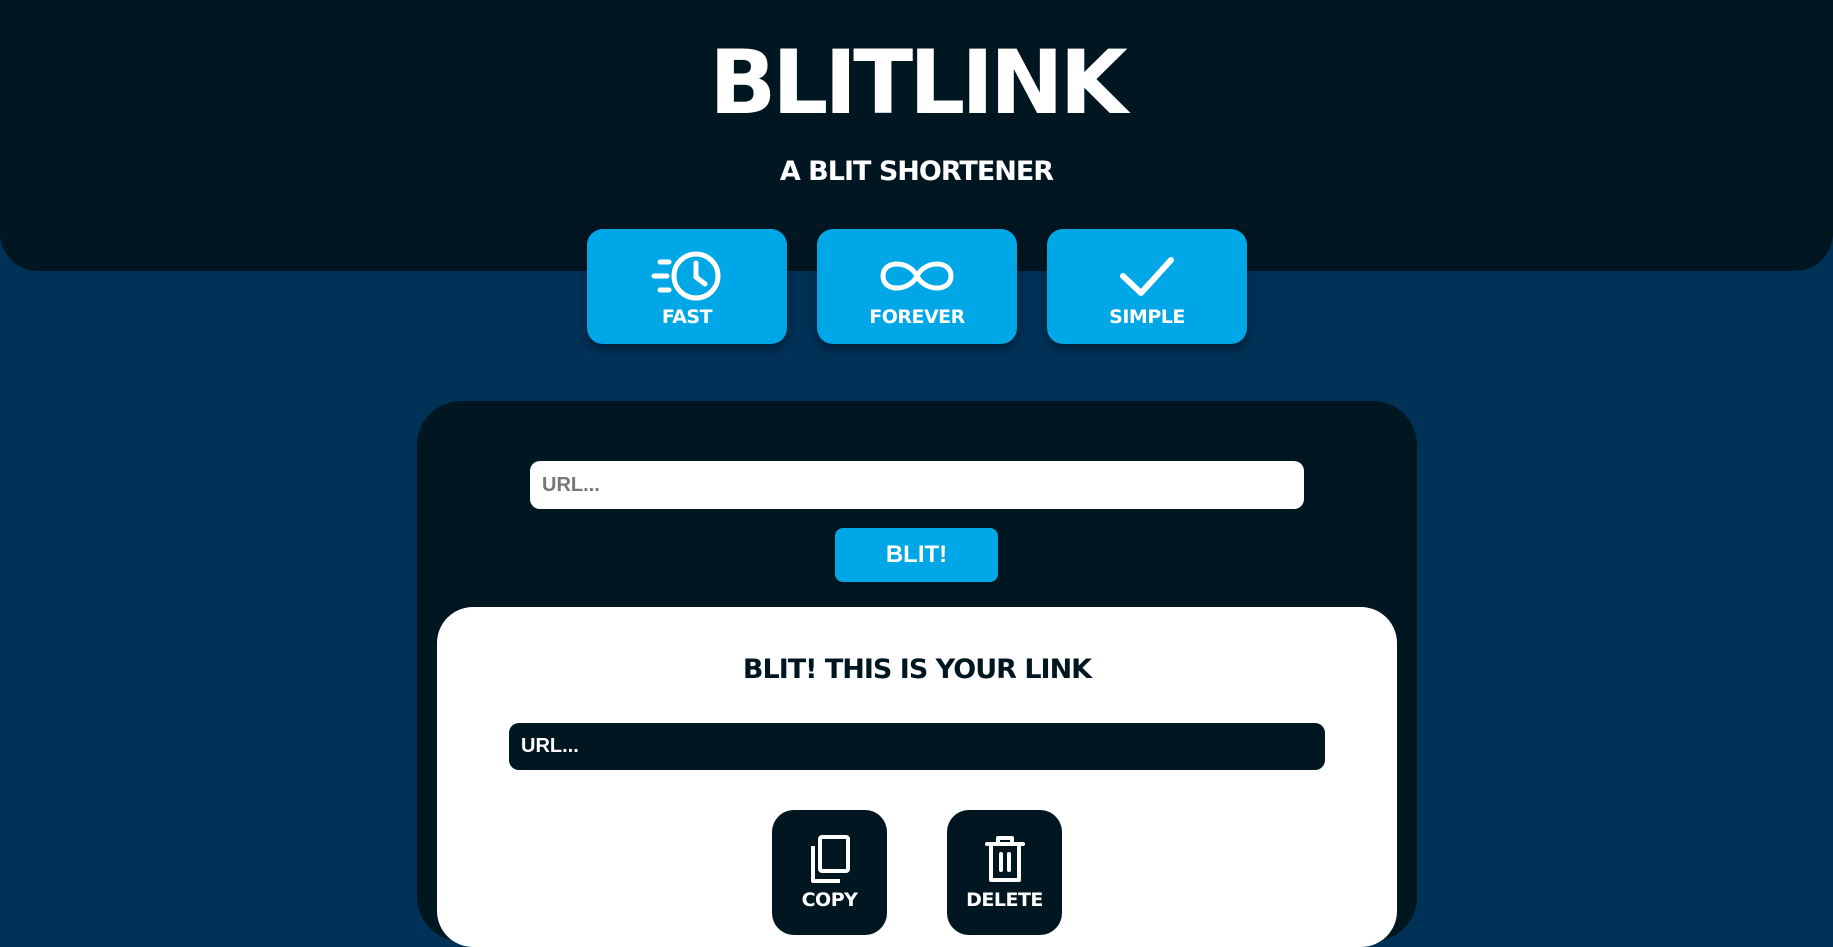  Describe the element at coordinates (916, 171) in the screenshot. I see `brand-subtitle: A BLIT SHORTENER` at that location.